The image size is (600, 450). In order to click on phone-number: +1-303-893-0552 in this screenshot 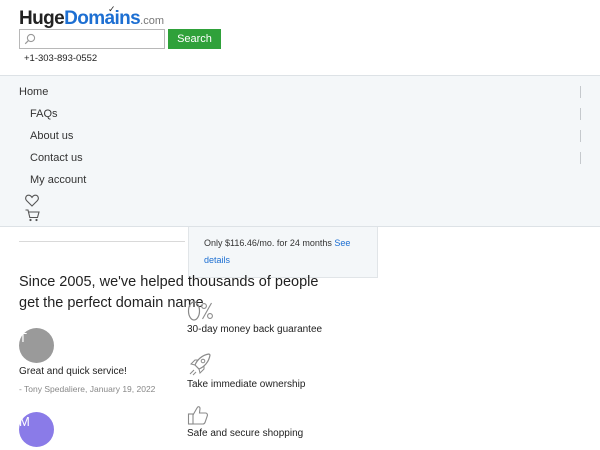, I will do `click(60, 58)`.